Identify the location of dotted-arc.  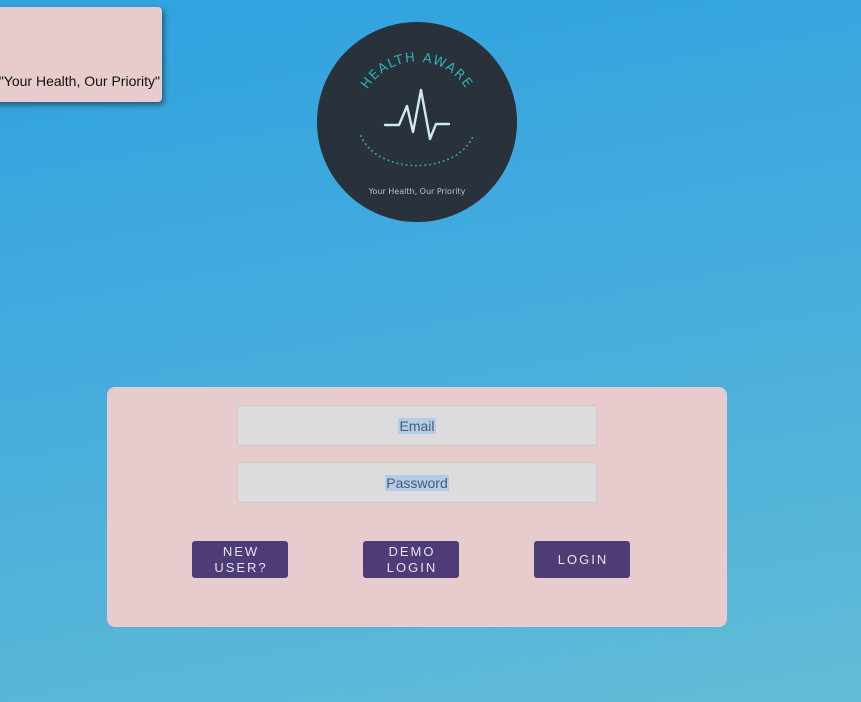
(417, 151).